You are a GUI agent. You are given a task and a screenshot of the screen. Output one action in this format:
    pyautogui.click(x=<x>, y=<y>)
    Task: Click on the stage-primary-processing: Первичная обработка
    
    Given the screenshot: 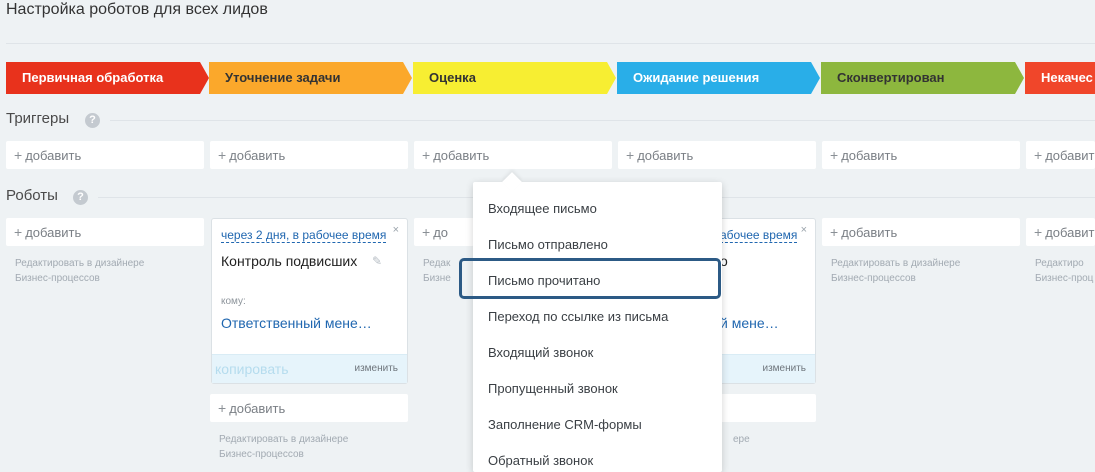 What is the action you would take?
    pyautogui.click(x=107, y=78)
    